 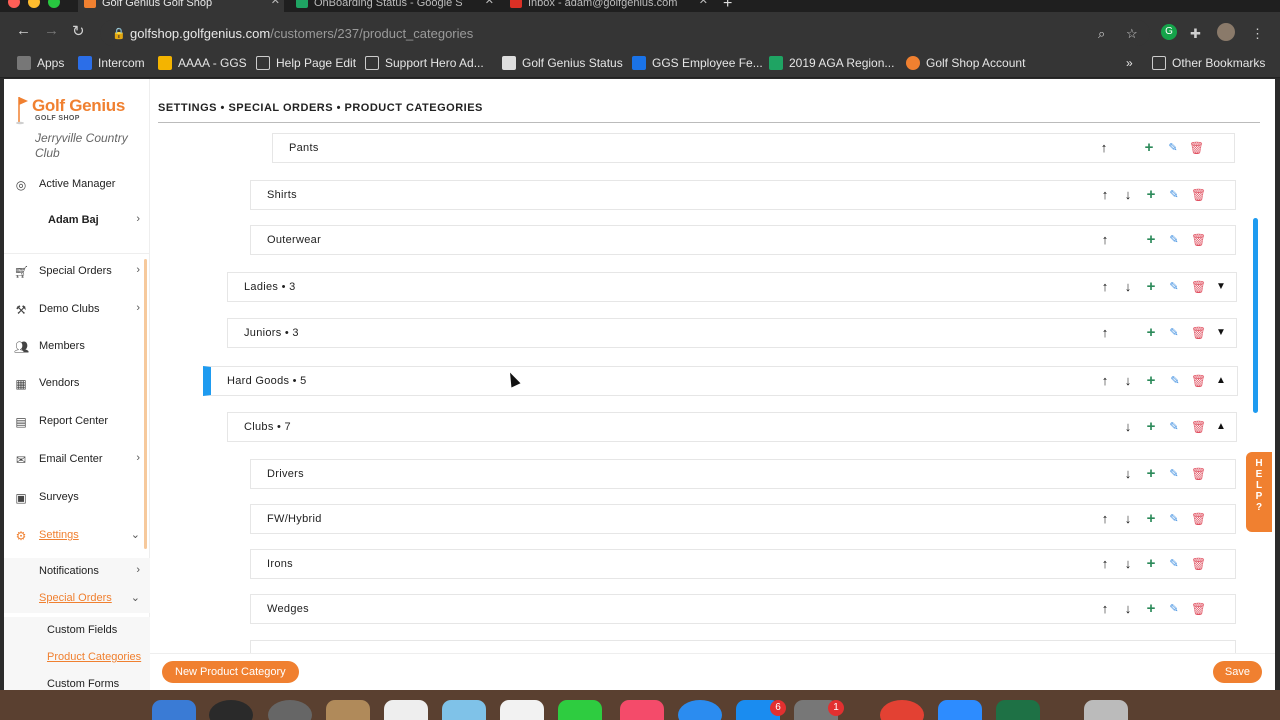 What do you see at coordinates (965, 63) in the screenshot?
I see `bookmark-golf-shop-account: Golf Shop Account` at bounding box center [965, 63].